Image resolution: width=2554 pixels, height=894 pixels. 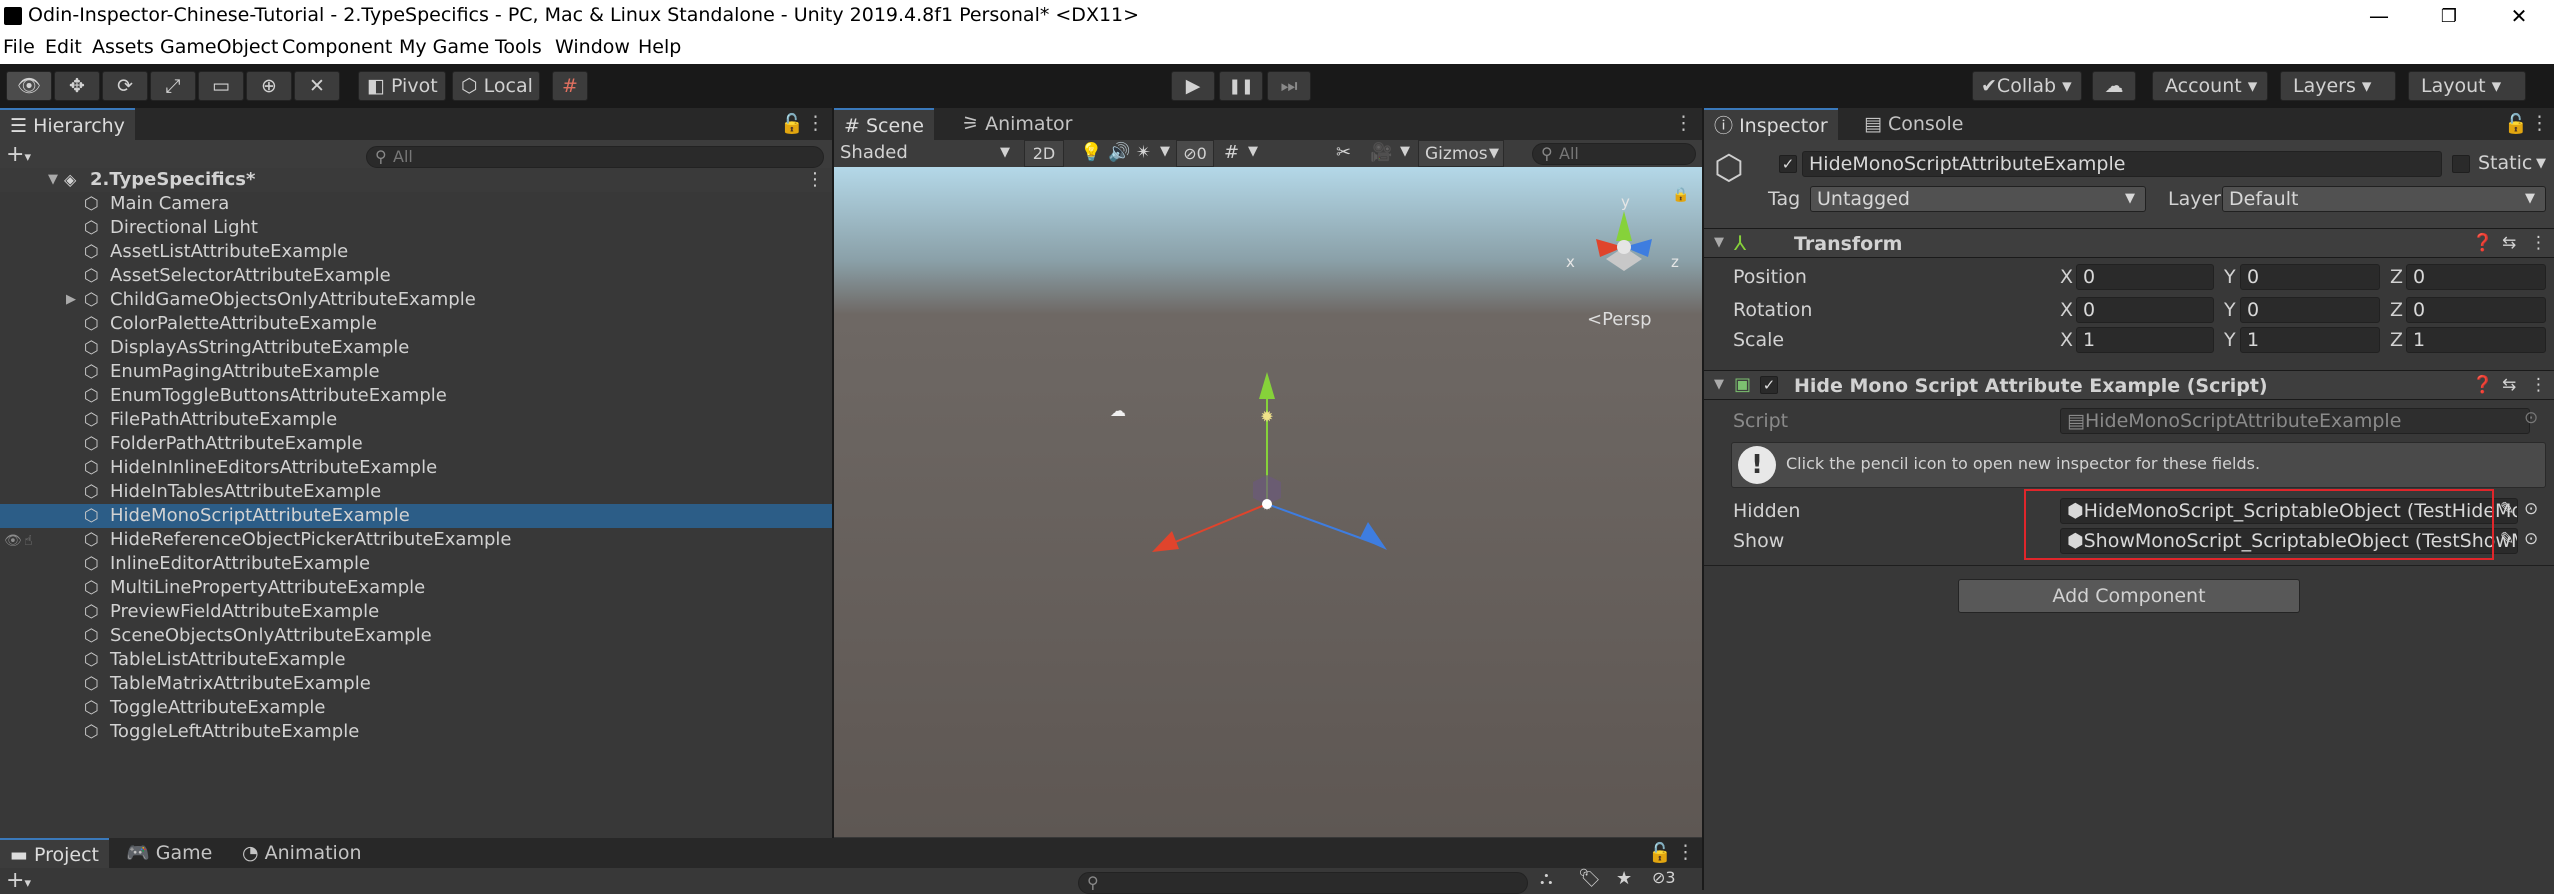 I want to click on hierarchy-item: ⬡ EnumPagingAttributeExample, so click(x=416, y=372).